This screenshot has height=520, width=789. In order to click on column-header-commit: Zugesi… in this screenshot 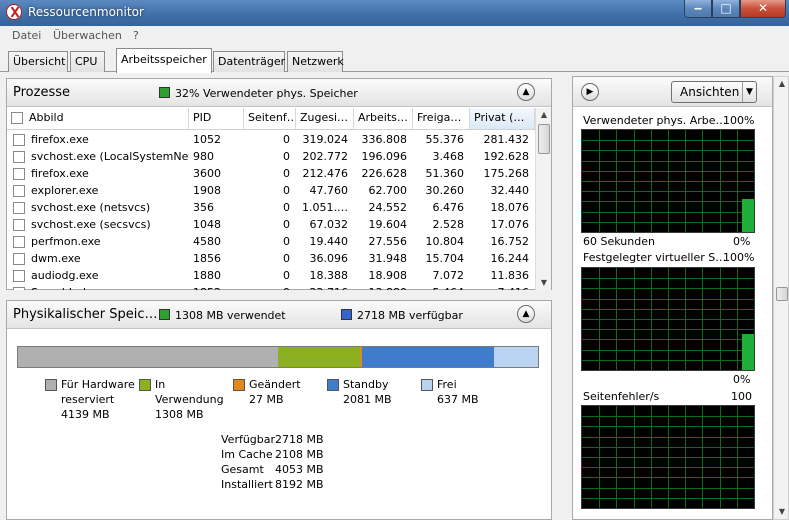, I will do `click(325, 119)`.